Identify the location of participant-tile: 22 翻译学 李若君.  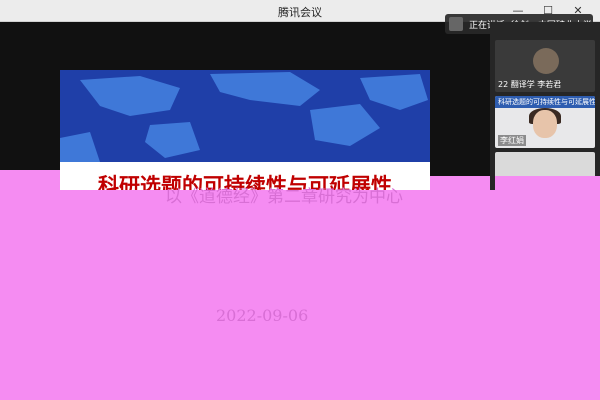
(545, 66).